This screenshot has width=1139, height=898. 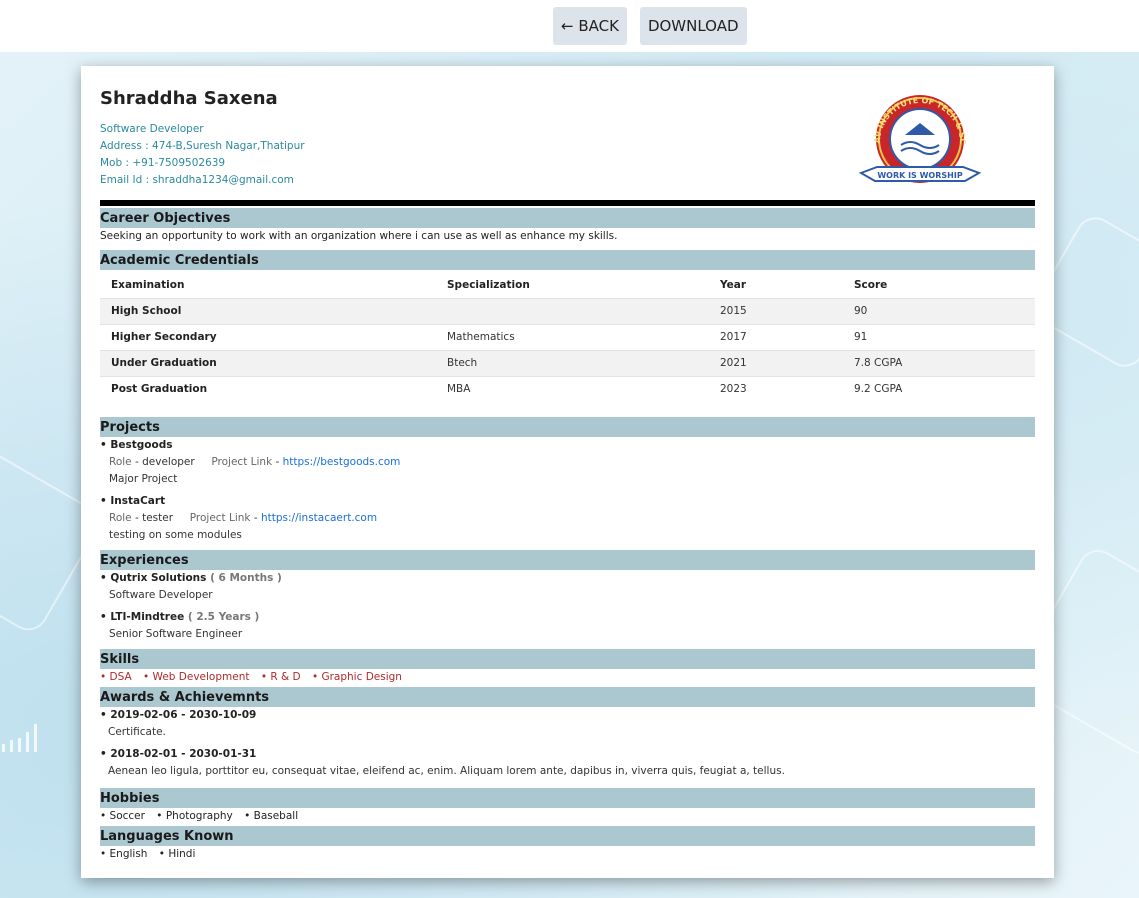 What do you see at coordinates (776, 310) in the screenshot?
I see `cell-year: 2015` at bounding box center [776, 310].